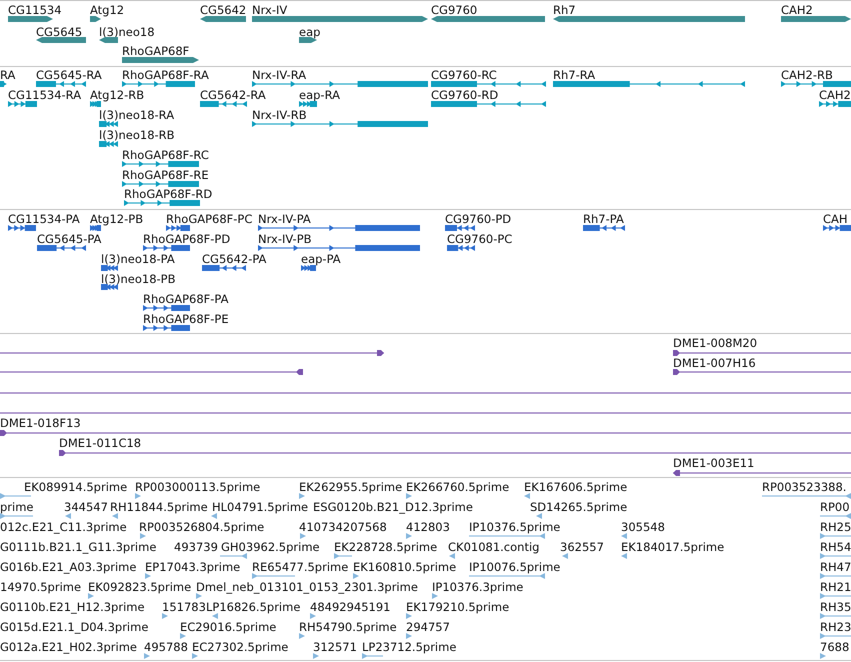 The width and height of the screenshot is (851, 662). Describe the element at coordinates (100, 443) in the screenshot. I see `clone-label: DME1-011C18` at that location.